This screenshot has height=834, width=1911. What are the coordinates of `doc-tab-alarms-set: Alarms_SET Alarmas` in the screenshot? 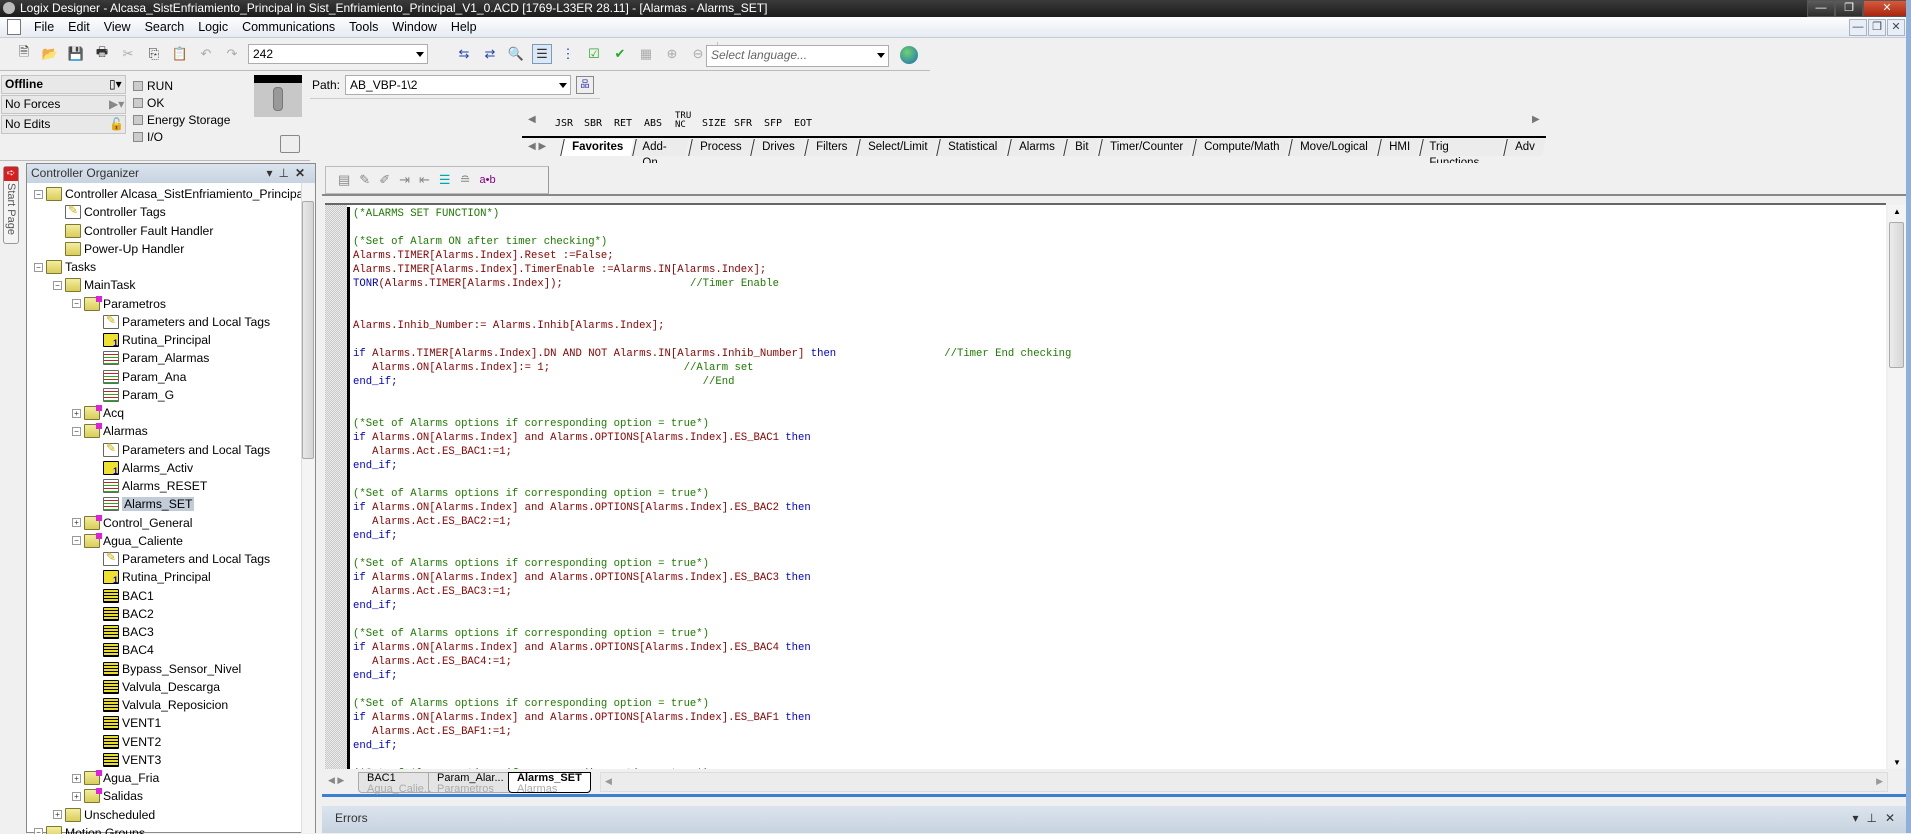 It's located at (549, 783).